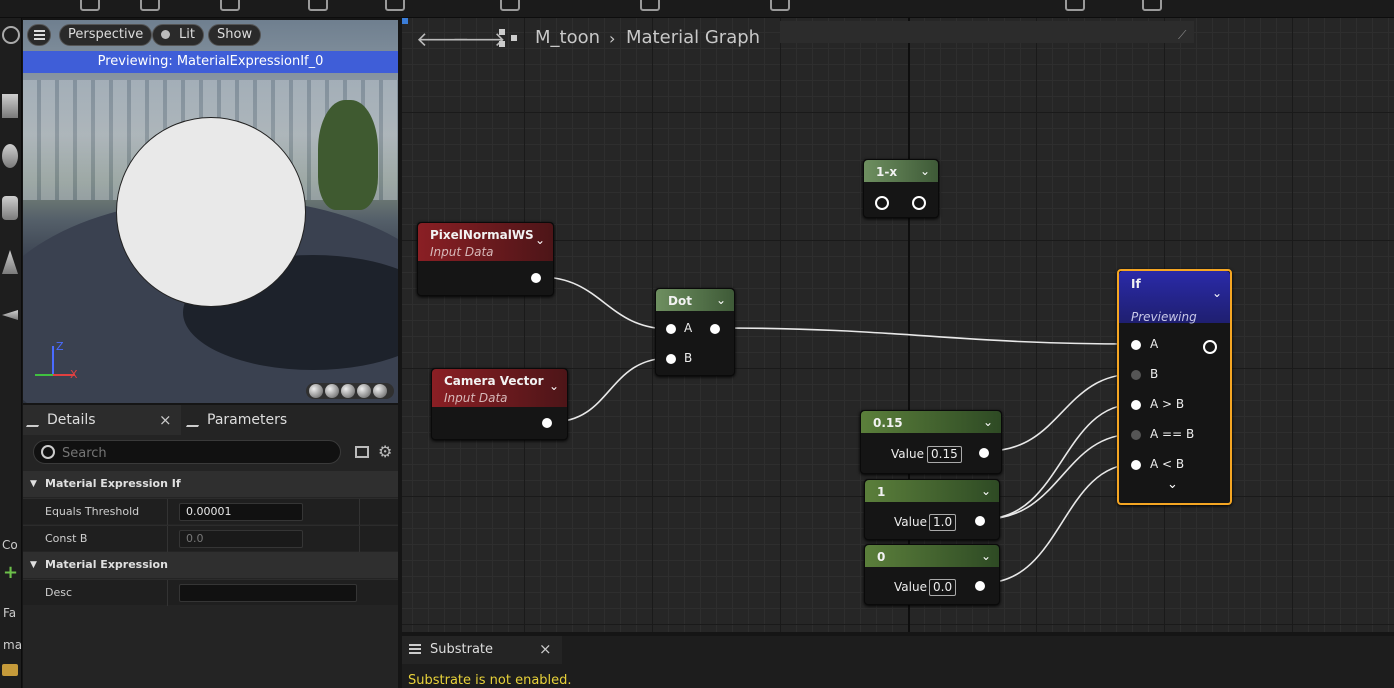 This screenshot has height=688, width=1394. What do you see at coordinates (283, 420) in the screenshot?
I see `tab-parameters: Parameters` at bounding box center [283, 420].